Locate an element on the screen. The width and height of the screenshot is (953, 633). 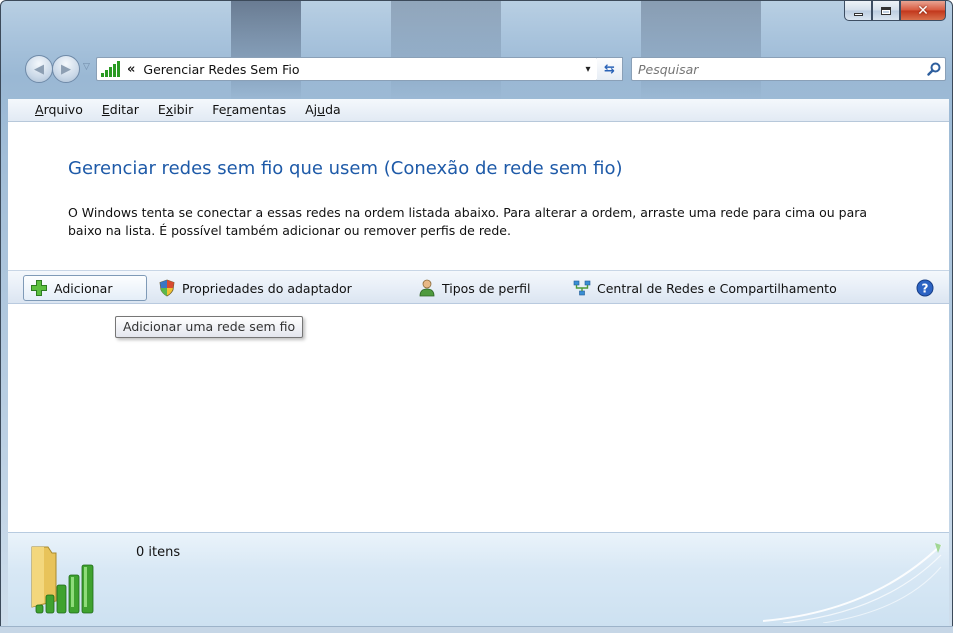
search-input is located at coordinates (777, 69).